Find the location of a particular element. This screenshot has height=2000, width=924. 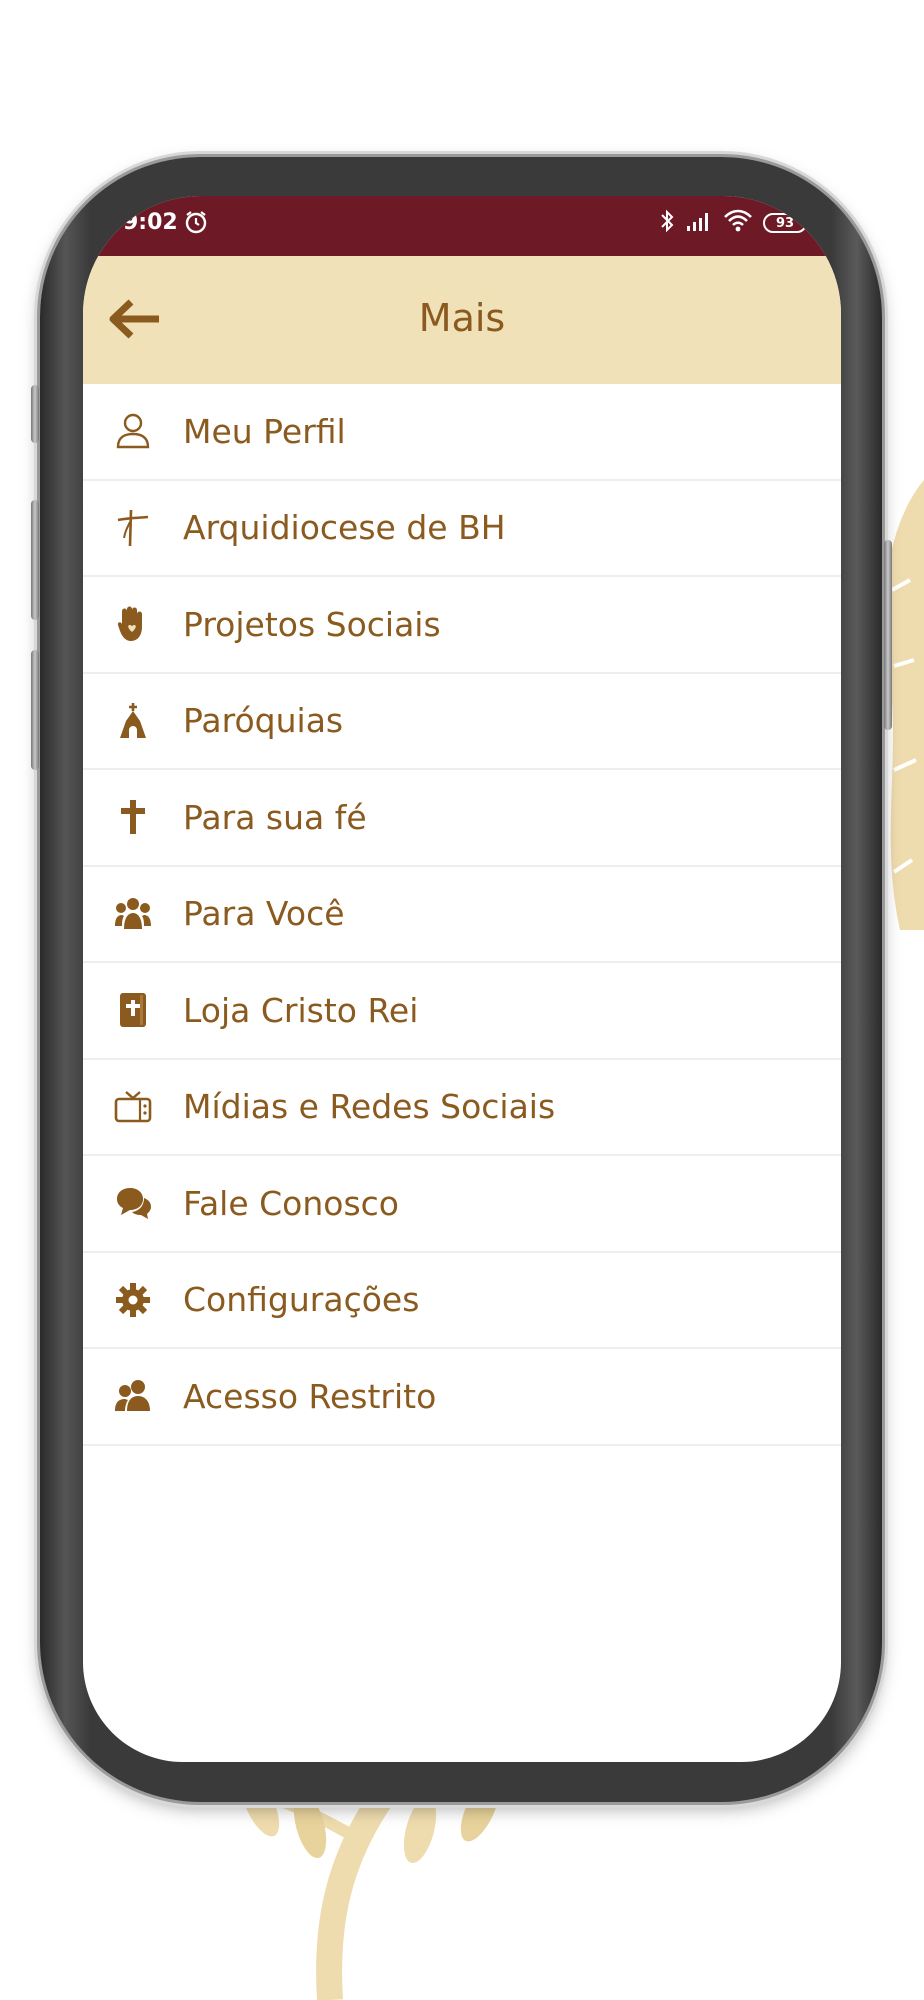

hand-heart-icon is located at coordinates (133, 624).